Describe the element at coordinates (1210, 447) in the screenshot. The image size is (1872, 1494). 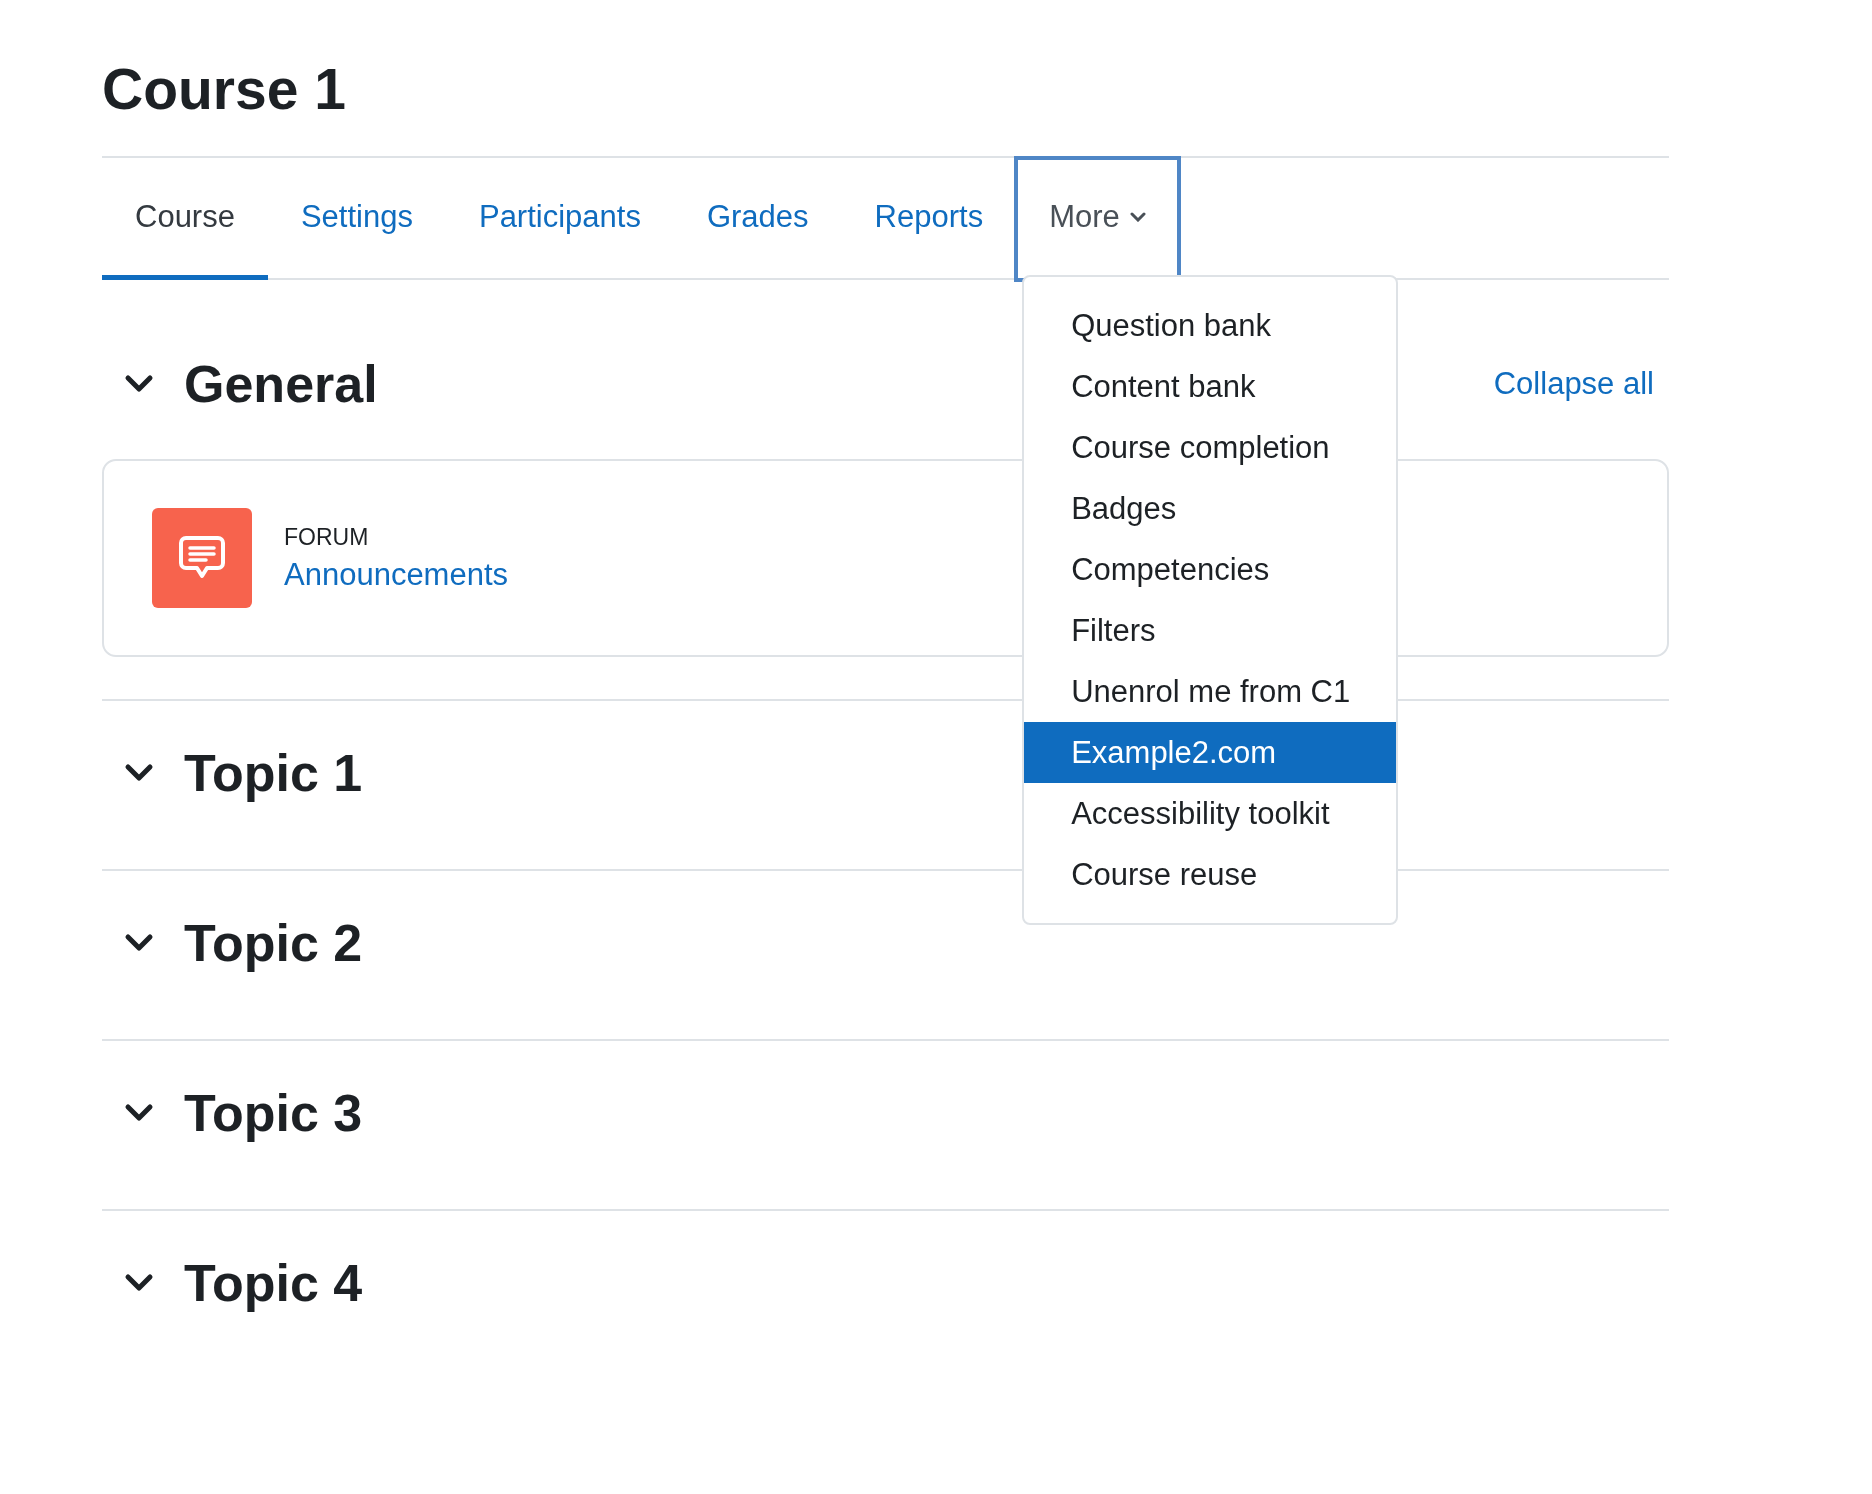
I see `menu-item: Course completion` at that location.